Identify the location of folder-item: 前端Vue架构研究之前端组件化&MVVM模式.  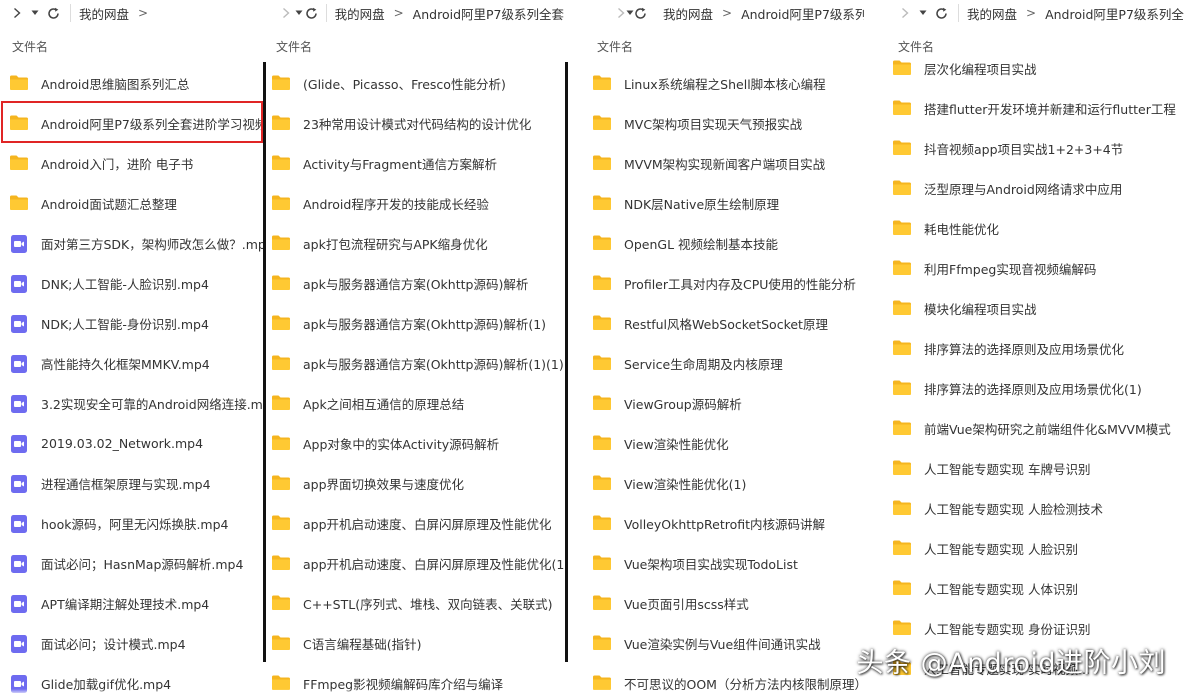
(1035, 428).